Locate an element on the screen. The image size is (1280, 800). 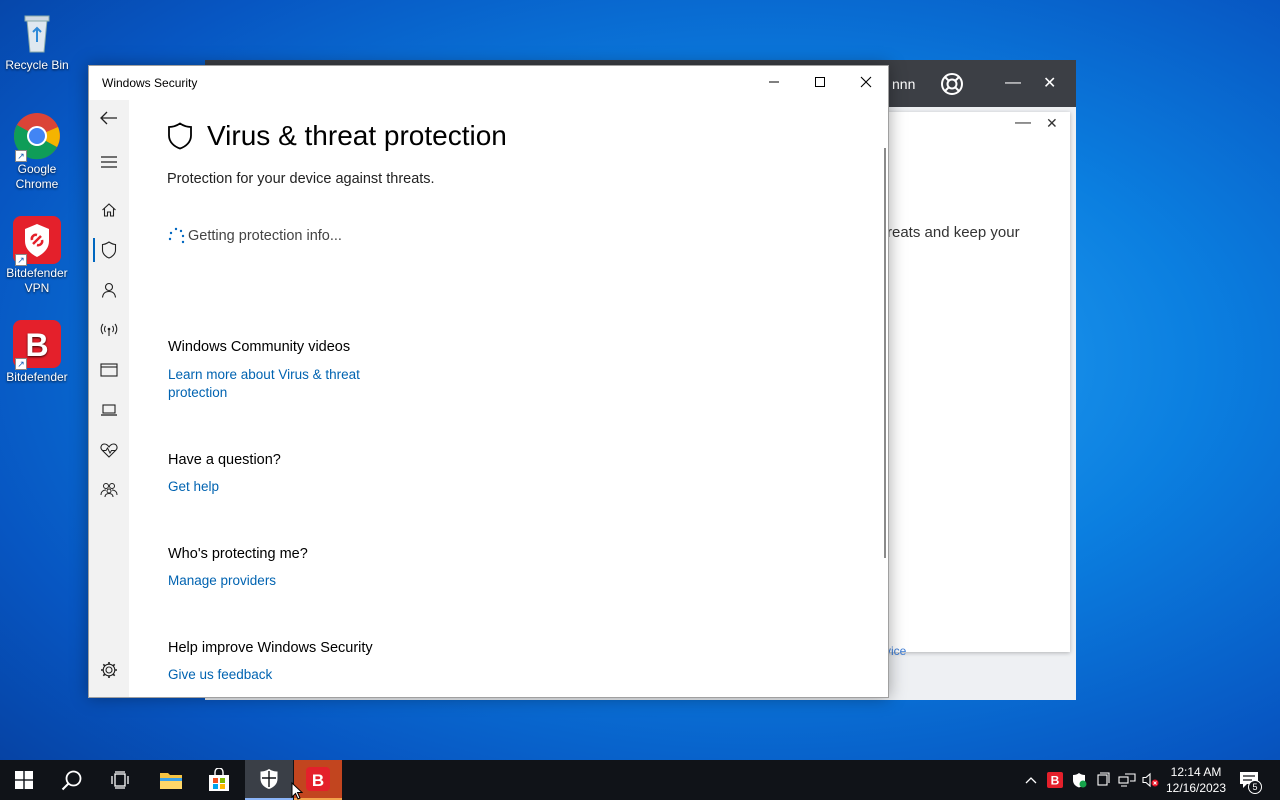
taskbar-microsoft-store is located at coordinates (219, 780).